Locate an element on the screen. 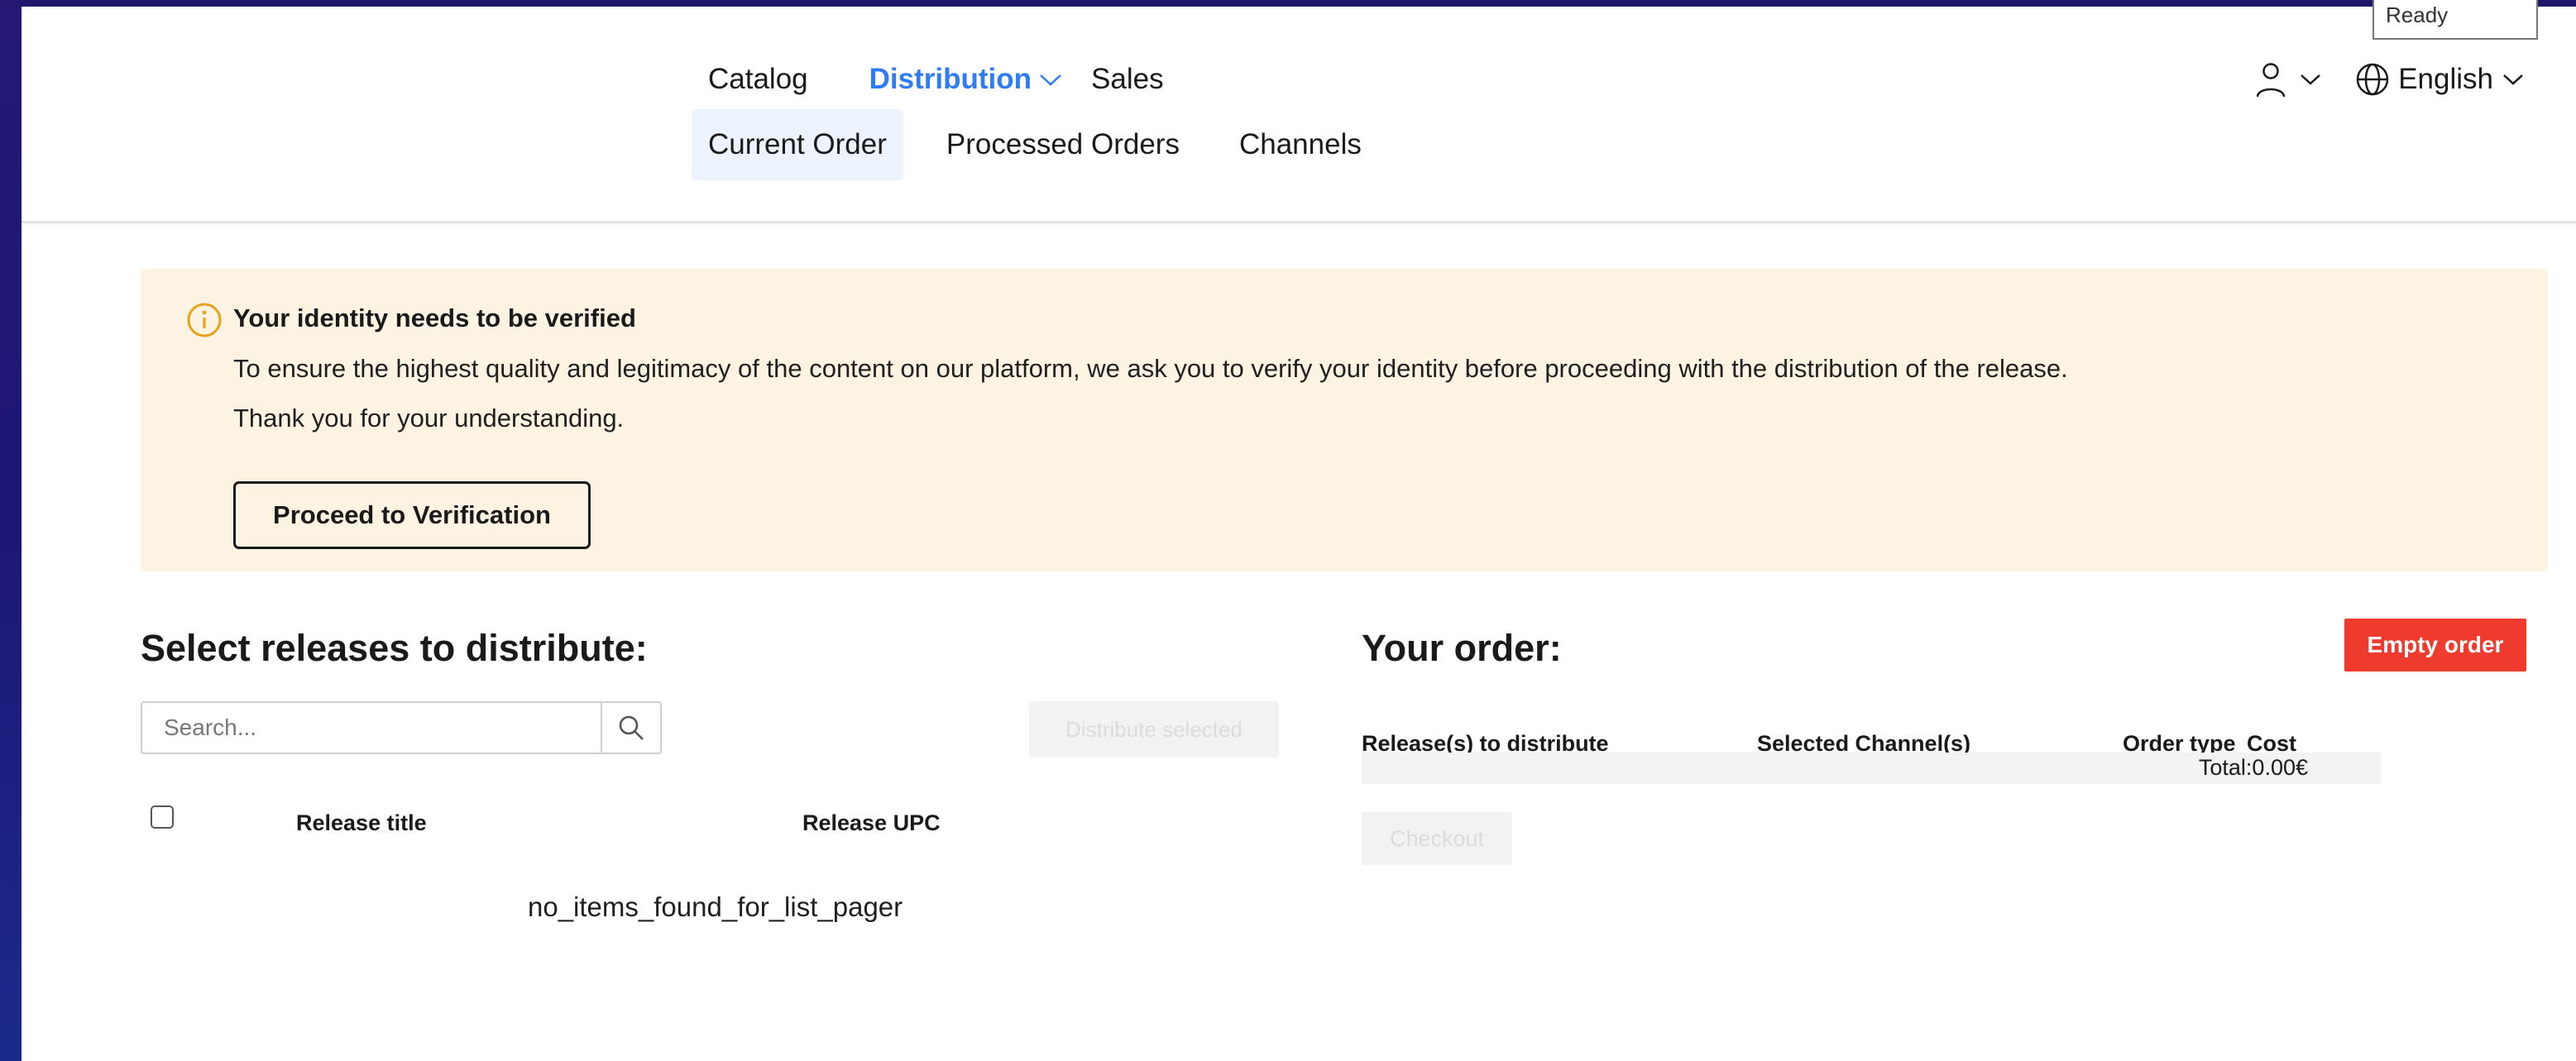  sub-nav: Current Order Processed Orders Channels is located at coordinates (1048, 144).